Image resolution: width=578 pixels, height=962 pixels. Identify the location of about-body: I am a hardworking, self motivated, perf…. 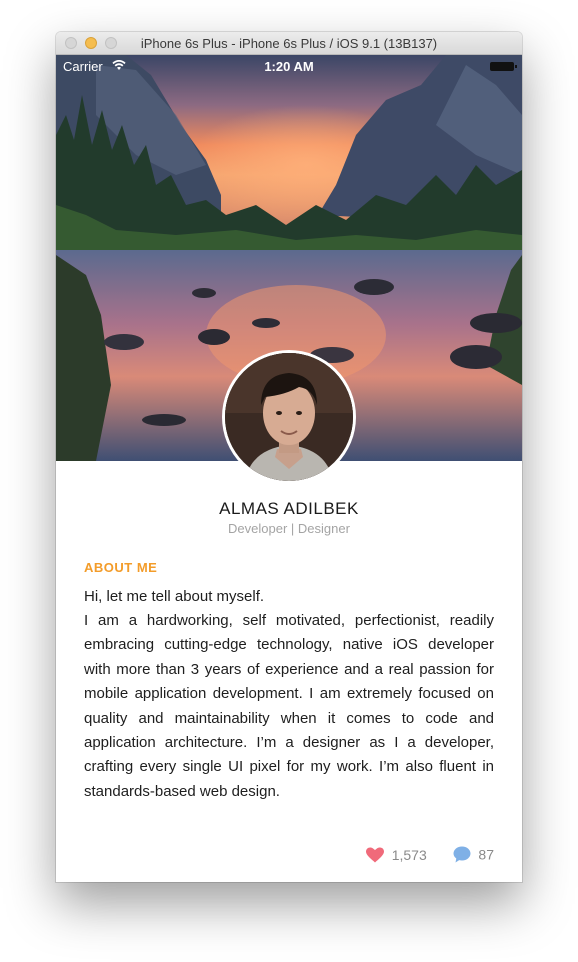
(289, 706).